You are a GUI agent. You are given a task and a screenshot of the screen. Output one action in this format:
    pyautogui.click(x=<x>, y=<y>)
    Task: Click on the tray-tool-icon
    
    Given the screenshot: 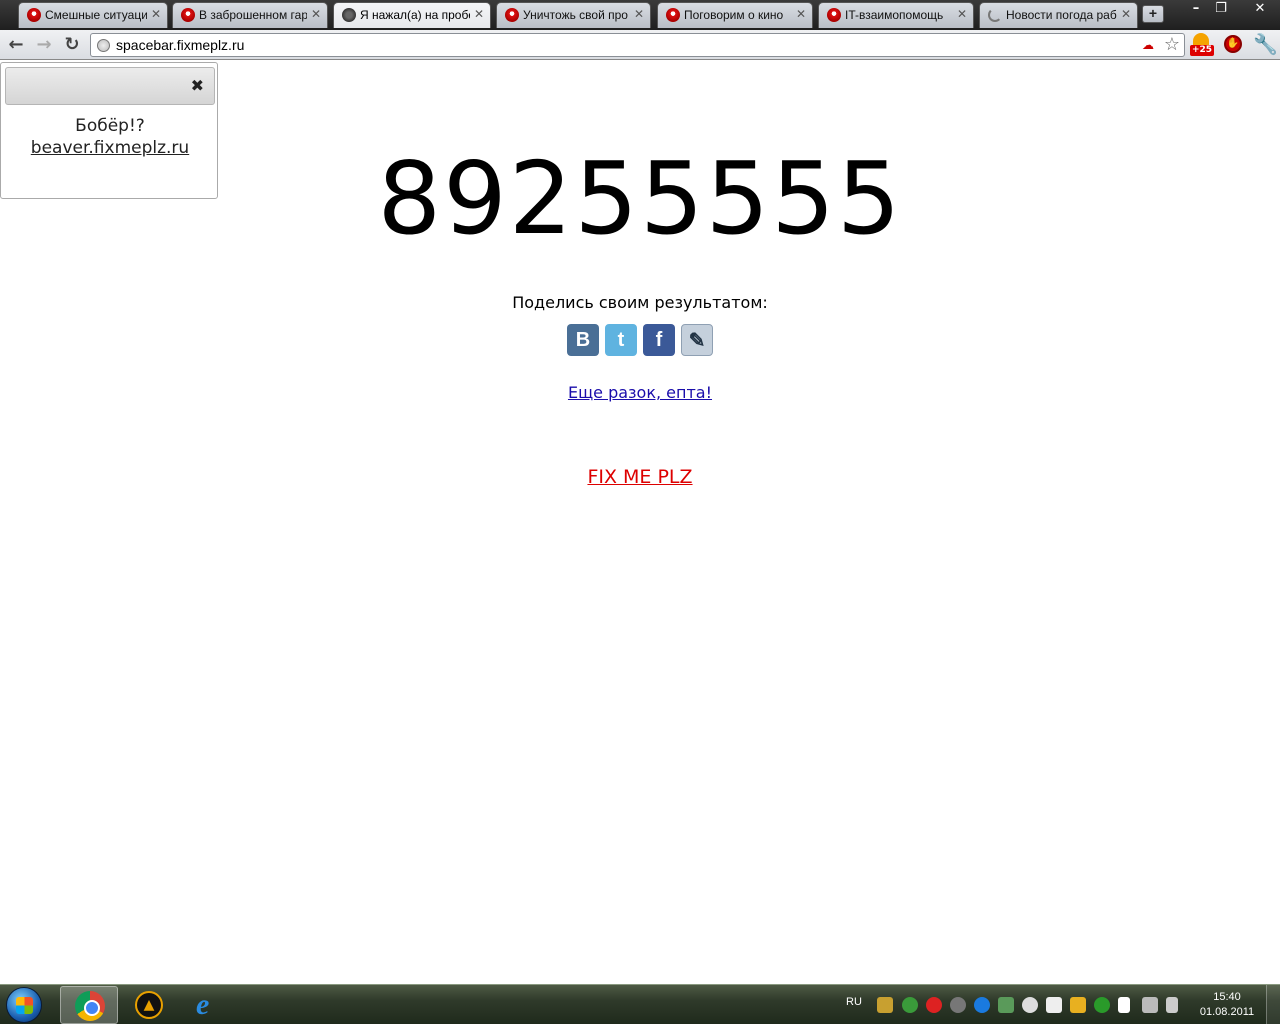 What is the action you would take?
    pyautogui.click(x=885, y=1005)
    